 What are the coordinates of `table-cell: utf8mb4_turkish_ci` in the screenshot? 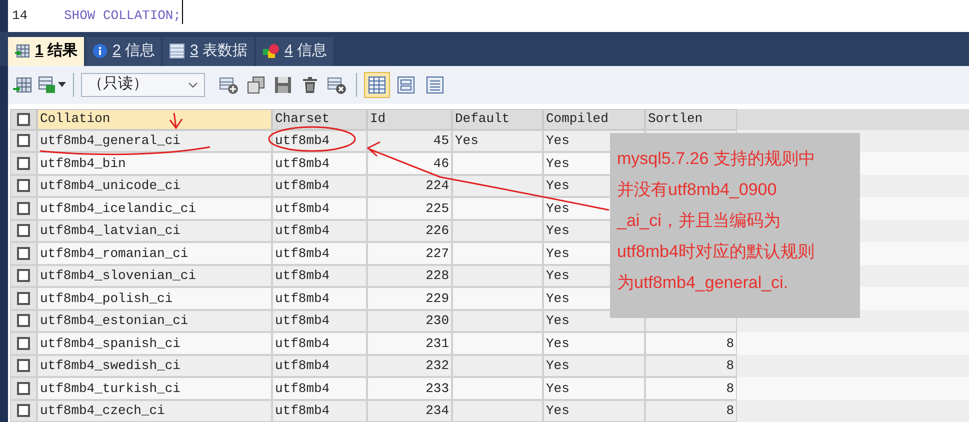 It's located at (154, 388).